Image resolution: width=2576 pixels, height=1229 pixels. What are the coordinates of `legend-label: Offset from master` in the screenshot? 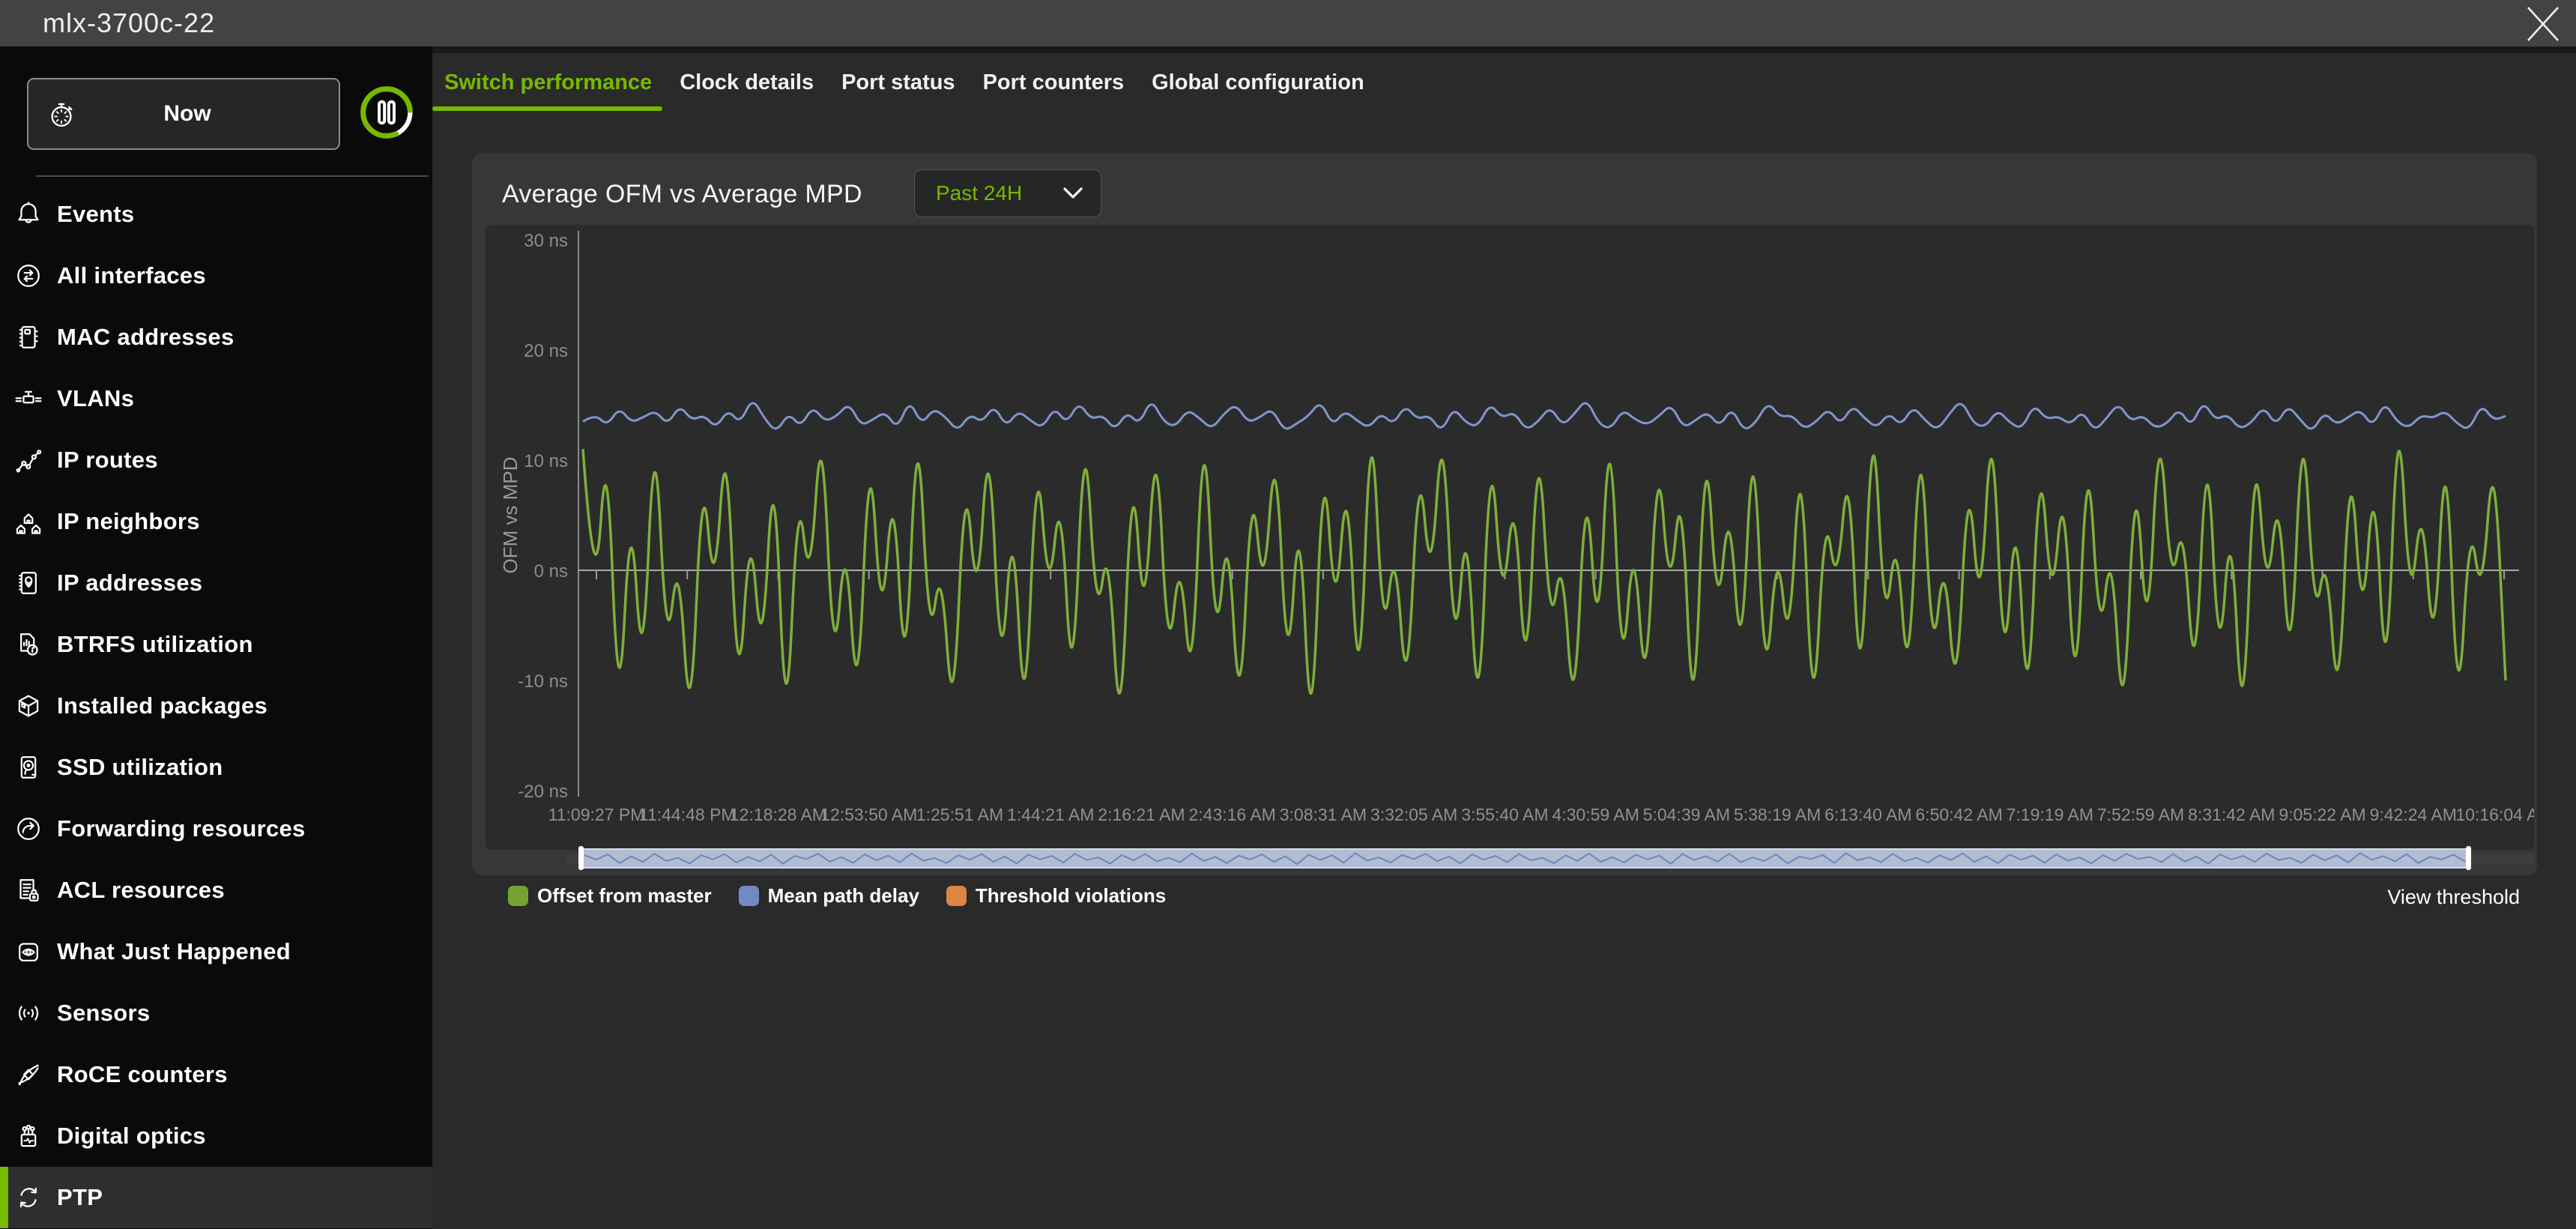 It's located at (624, 895).